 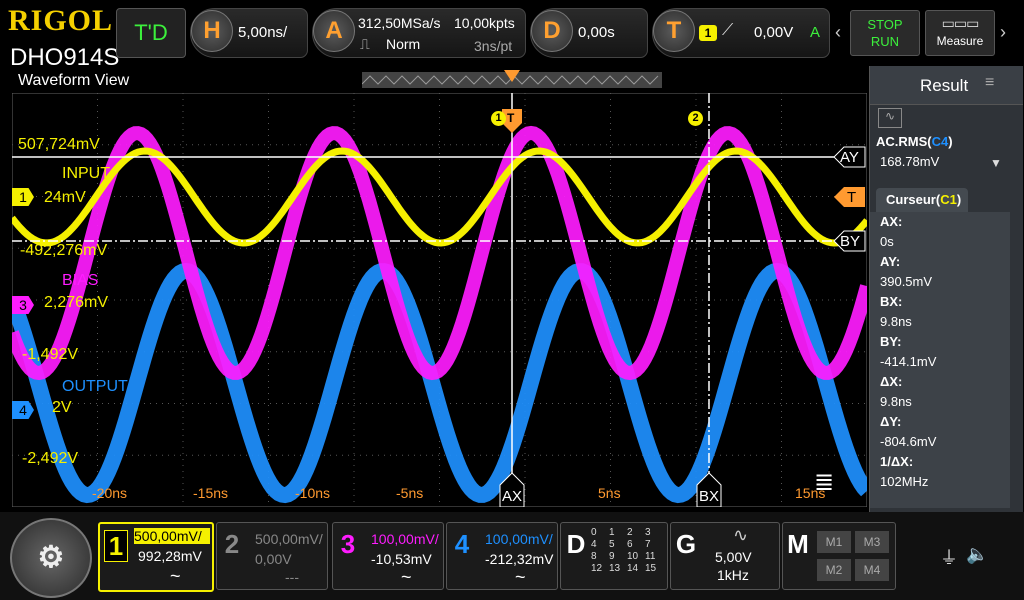 I want to click on measure-button: ▭▭▭ Measure, so click(x=960, y=33).